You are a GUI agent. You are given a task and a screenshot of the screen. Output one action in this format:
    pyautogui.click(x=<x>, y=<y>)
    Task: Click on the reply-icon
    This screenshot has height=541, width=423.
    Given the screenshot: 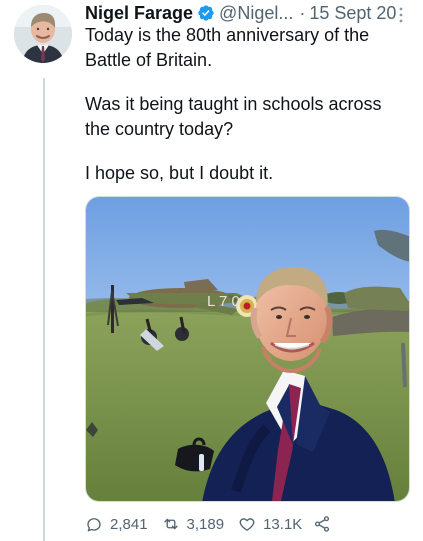 What is the action you would take?
    pyautogui.click(x=94, y=525)
    